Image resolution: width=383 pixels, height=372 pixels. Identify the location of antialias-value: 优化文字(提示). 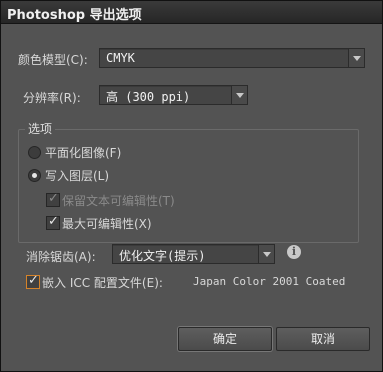
(162, 256).